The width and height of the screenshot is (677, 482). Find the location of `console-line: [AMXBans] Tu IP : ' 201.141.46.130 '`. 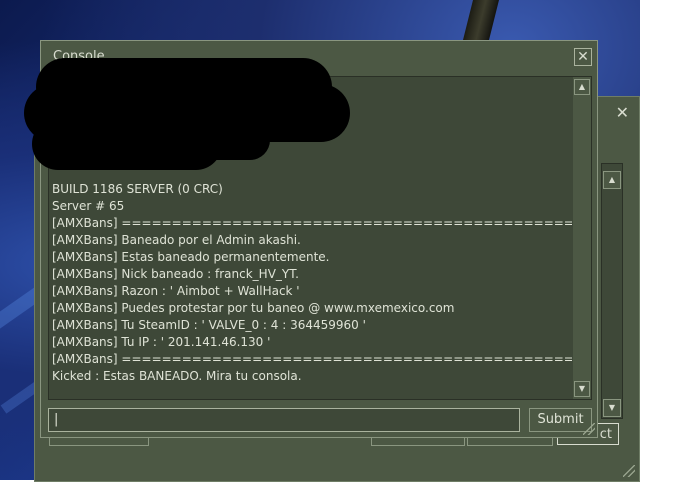

console-line: [AMXBans] Tu IP : ' 201.141.46.130 ' is located at coordinates (161, 342).